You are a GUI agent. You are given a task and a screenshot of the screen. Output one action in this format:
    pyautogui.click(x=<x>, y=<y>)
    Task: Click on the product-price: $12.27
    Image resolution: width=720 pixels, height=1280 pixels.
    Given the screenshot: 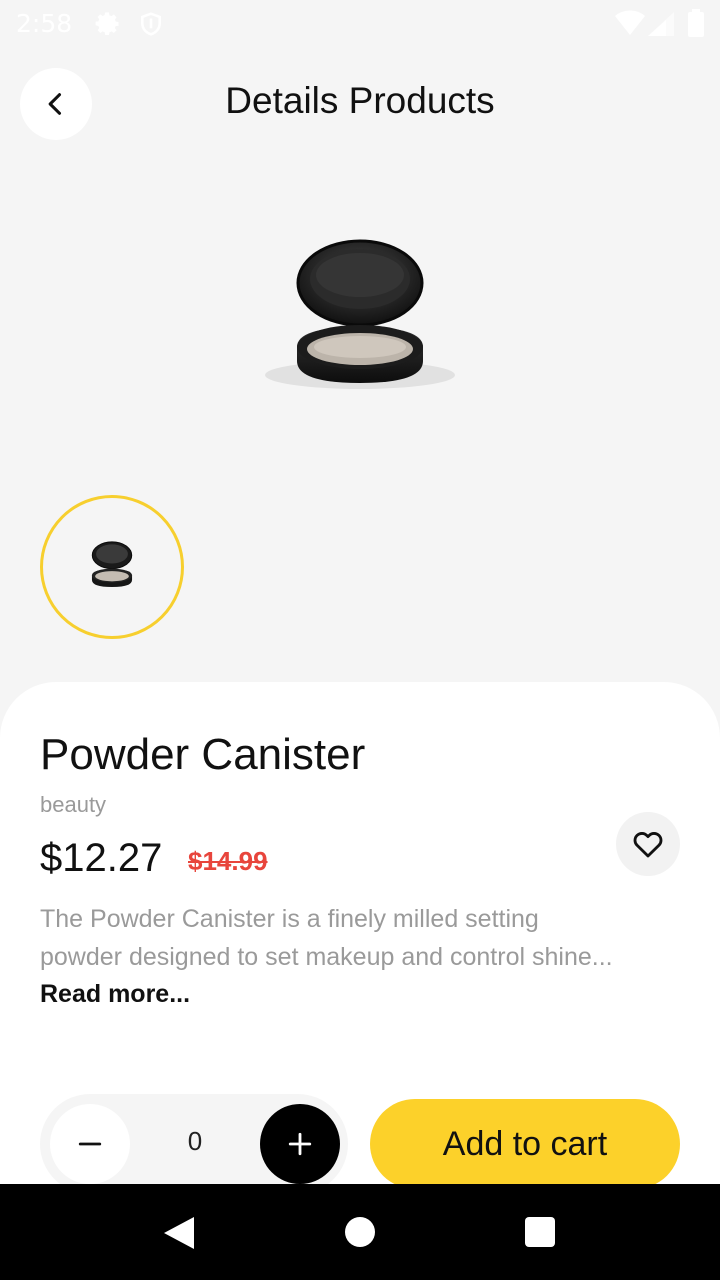 What is the action you would take?
    pyautogui.click(x=101, y=858)
    